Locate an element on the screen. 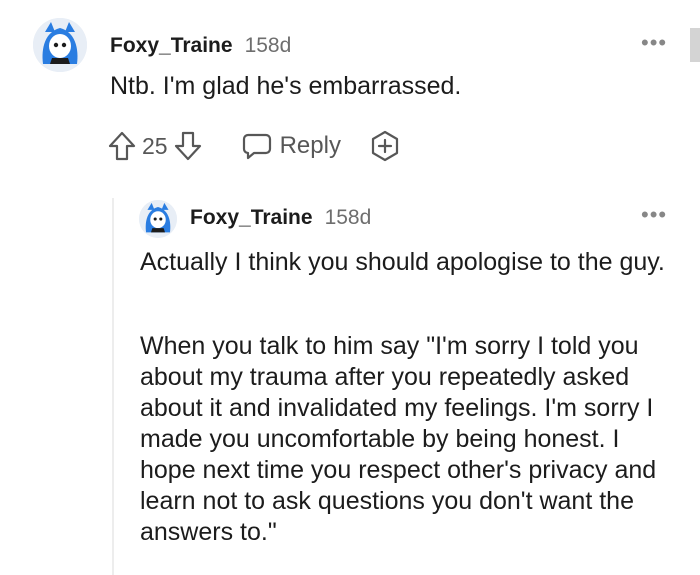  avatar is located at coordinates (60, 45).